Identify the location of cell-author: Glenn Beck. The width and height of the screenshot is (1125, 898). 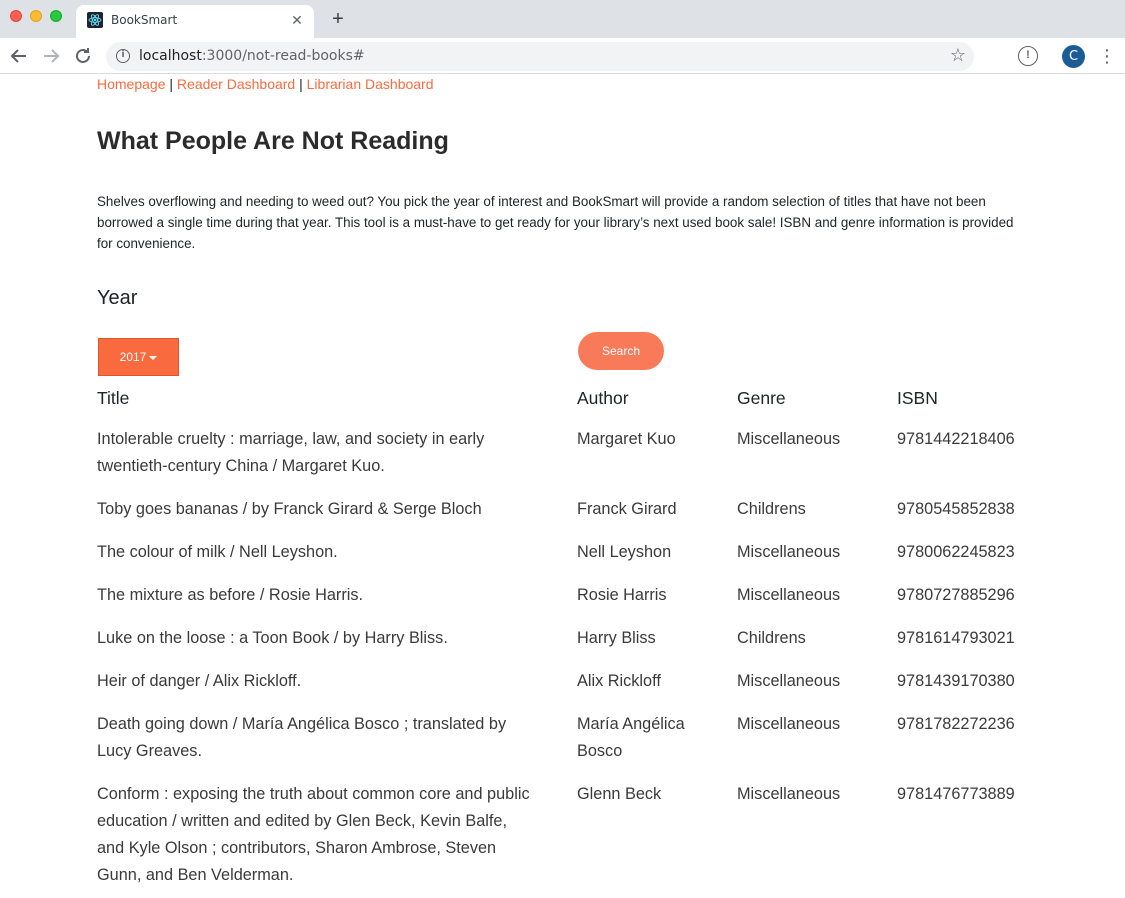
(619, 794).